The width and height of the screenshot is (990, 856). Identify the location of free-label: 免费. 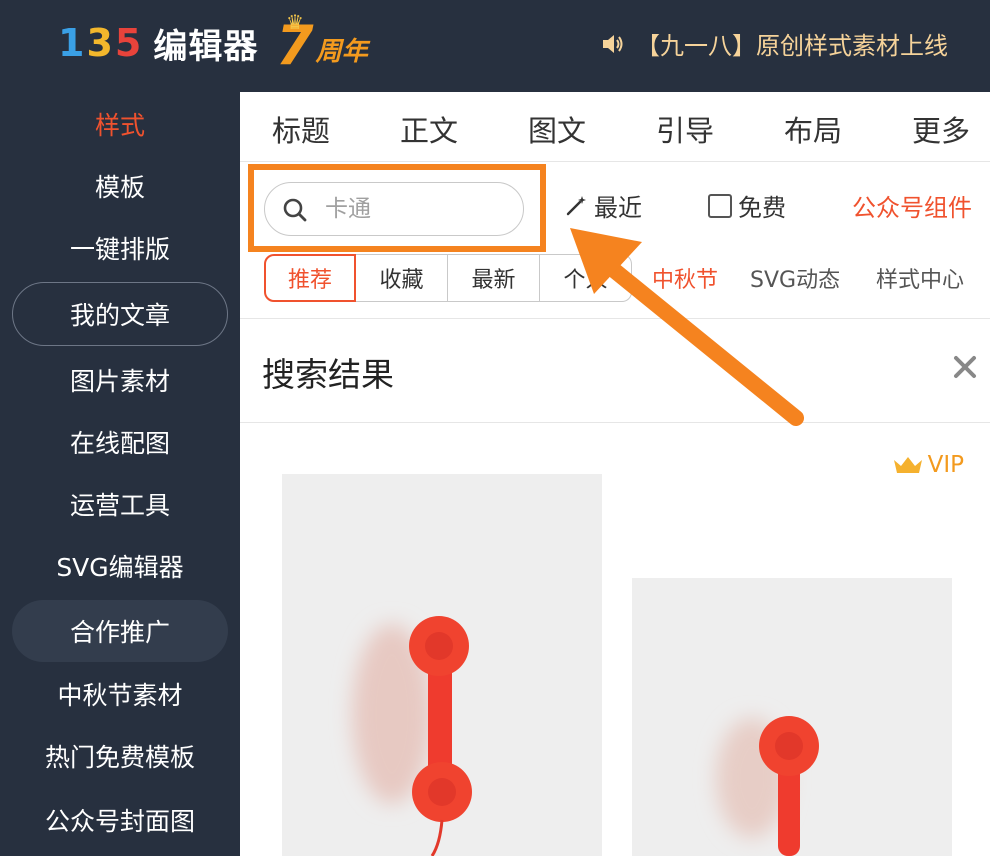
(762, 208).